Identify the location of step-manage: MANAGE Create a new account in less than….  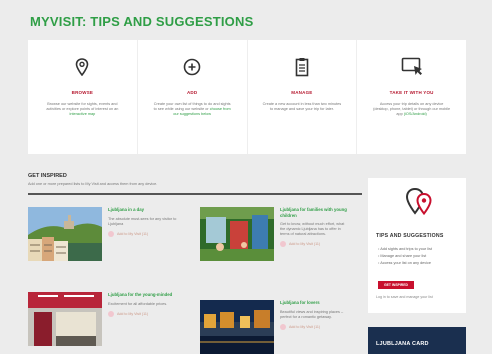
(303, 97).